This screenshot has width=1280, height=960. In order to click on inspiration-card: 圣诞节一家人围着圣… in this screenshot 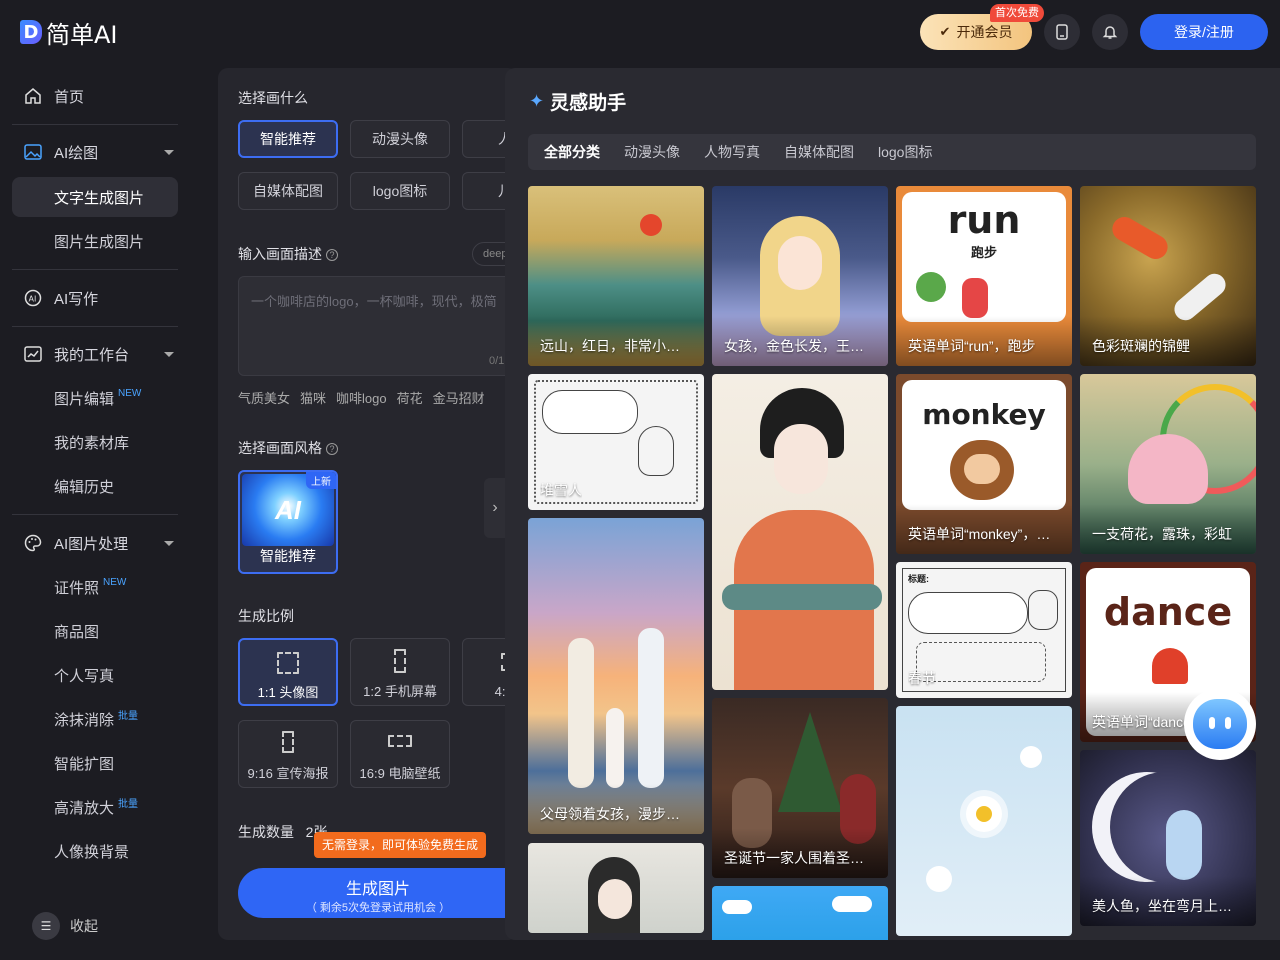, I will do `click(800, 788)`.